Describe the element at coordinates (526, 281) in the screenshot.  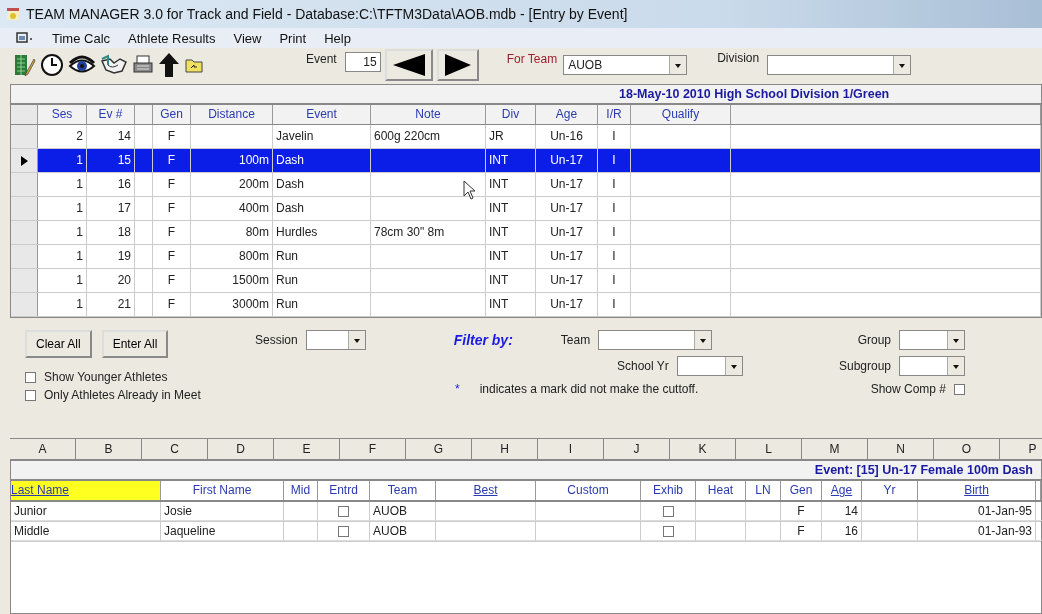
I see `event-row: 1 20 F 1500m Run INT Un-17 I` at that location.